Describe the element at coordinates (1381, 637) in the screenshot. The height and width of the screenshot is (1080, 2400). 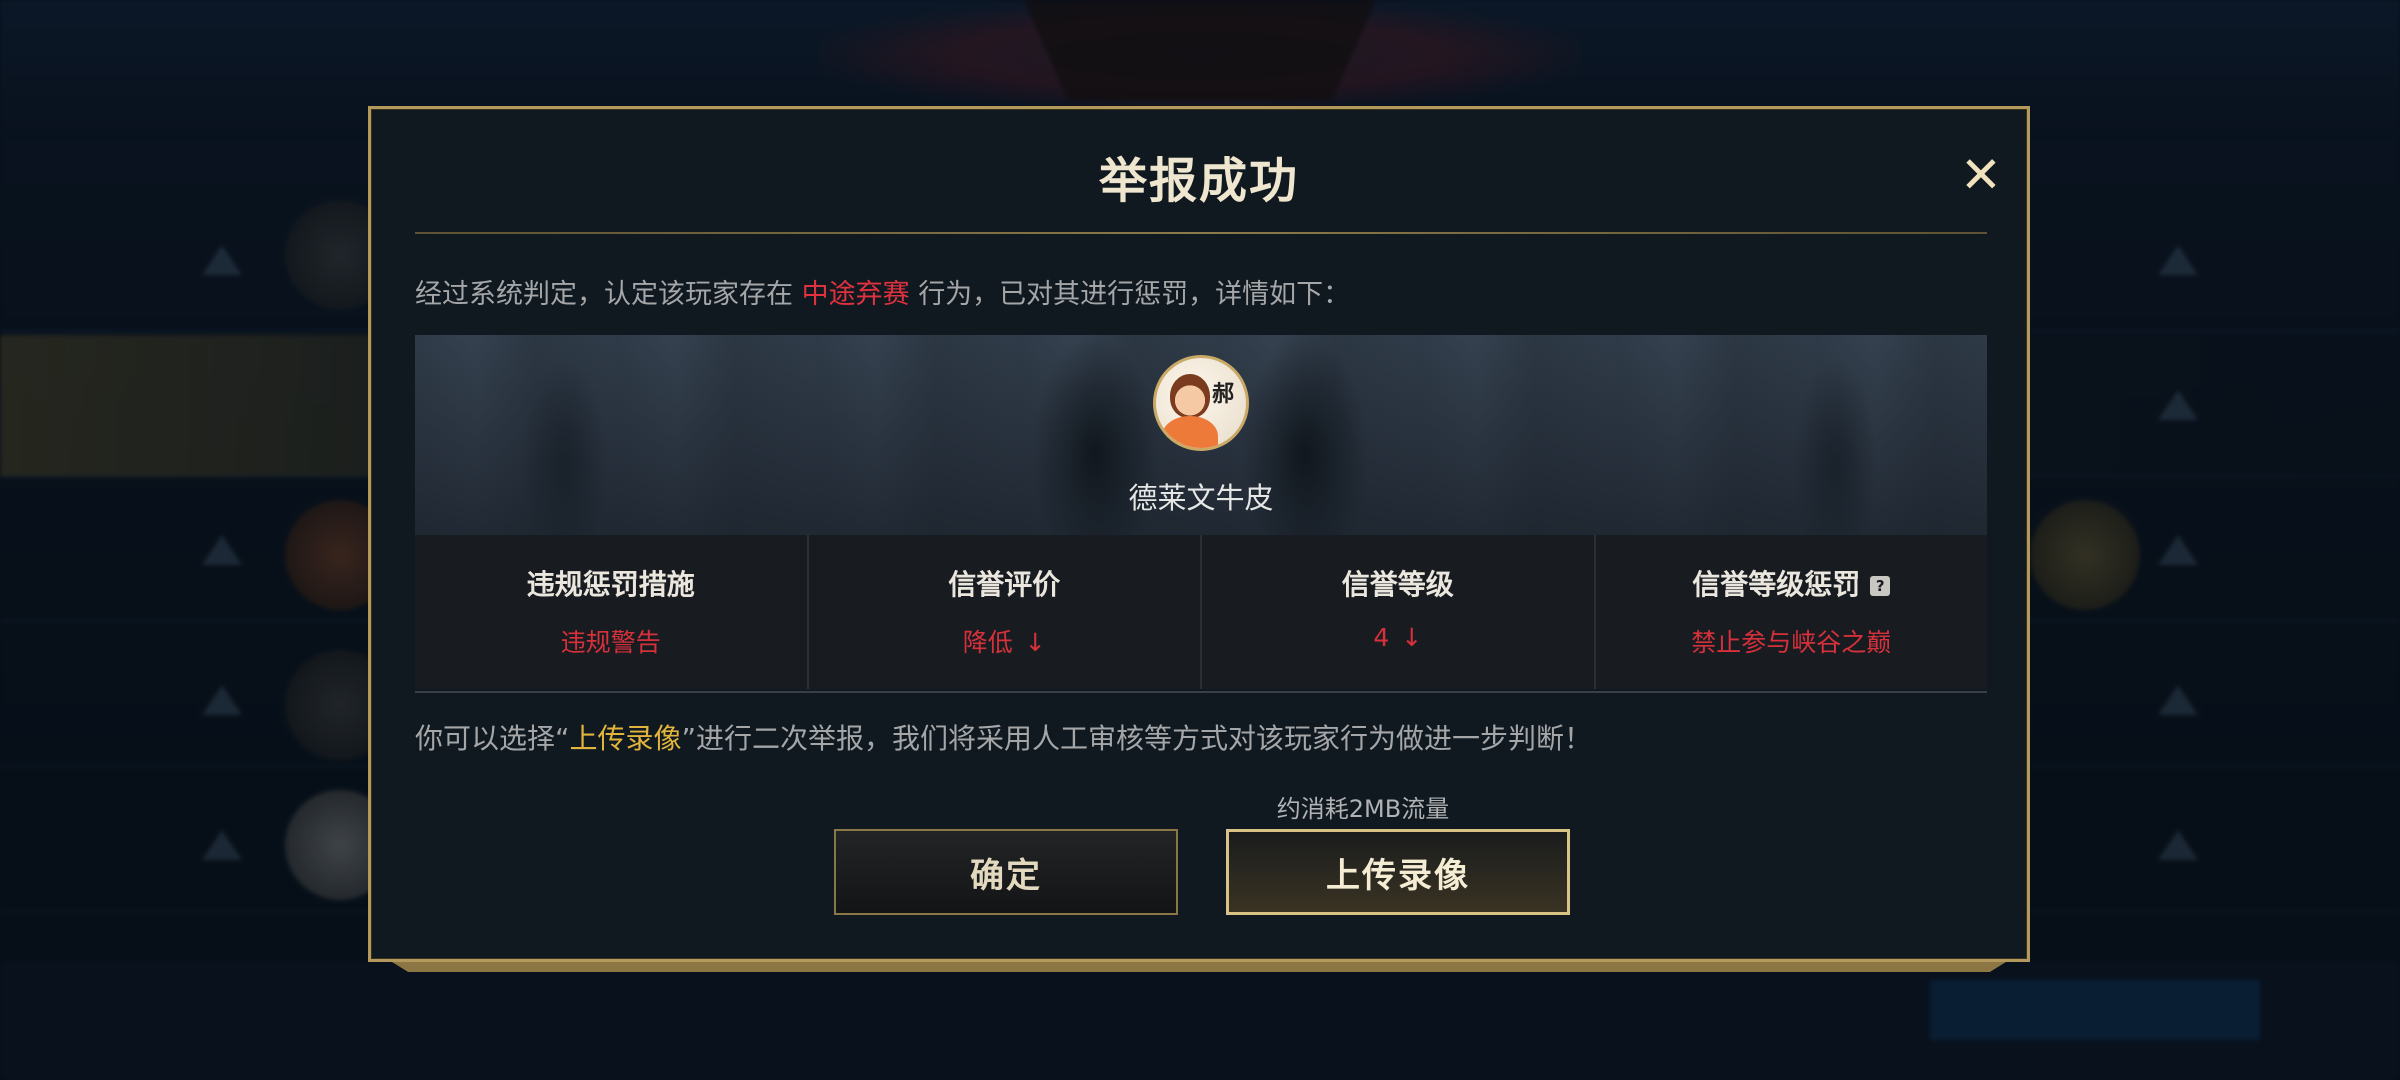
I see `penalty-value-text: 4` at that location.